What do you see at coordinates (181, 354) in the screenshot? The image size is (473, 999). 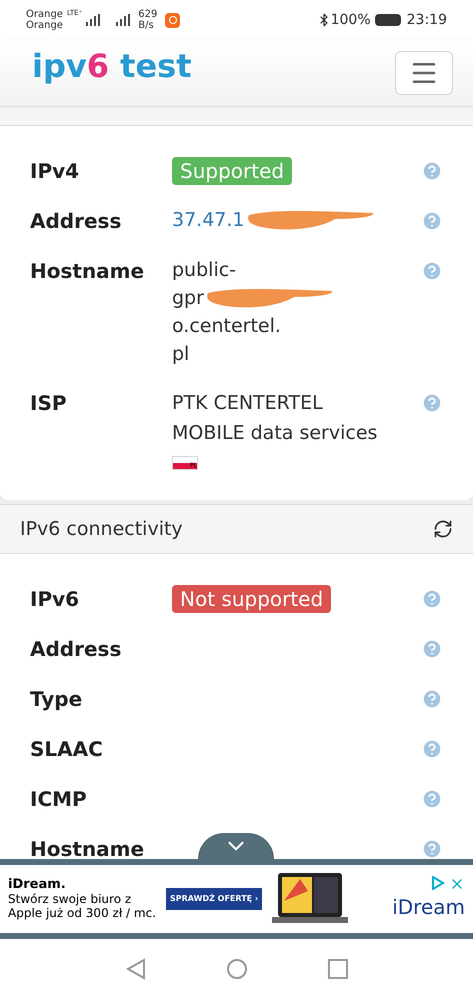 I see `hostname-text: pl` at bounding box center [181, 354].